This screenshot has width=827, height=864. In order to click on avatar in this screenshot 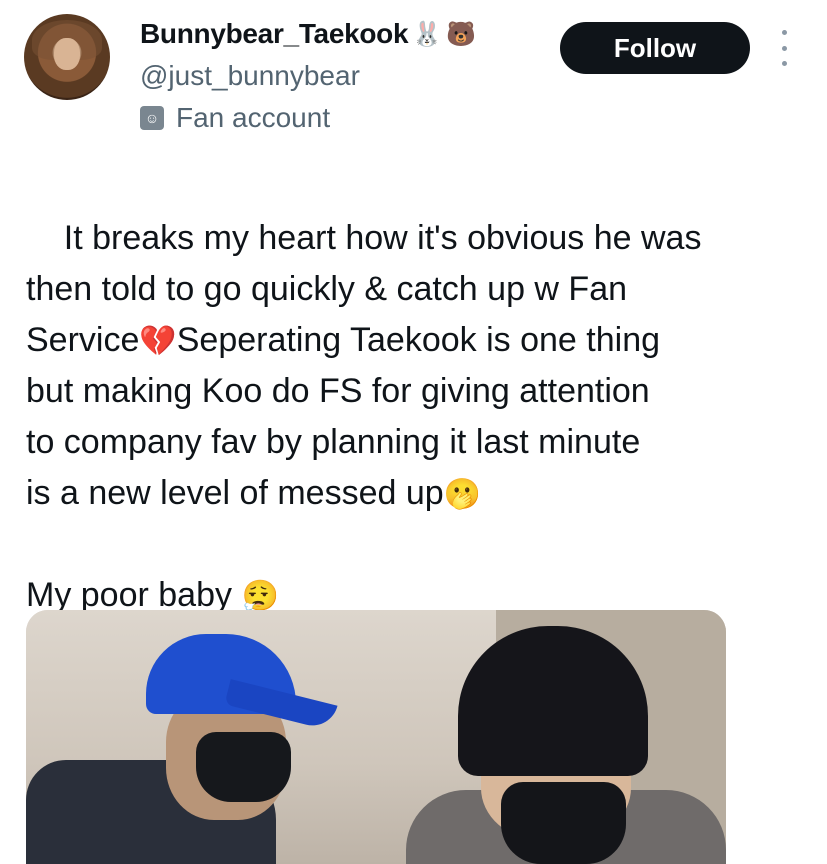, I will do `click(67, 57)`.